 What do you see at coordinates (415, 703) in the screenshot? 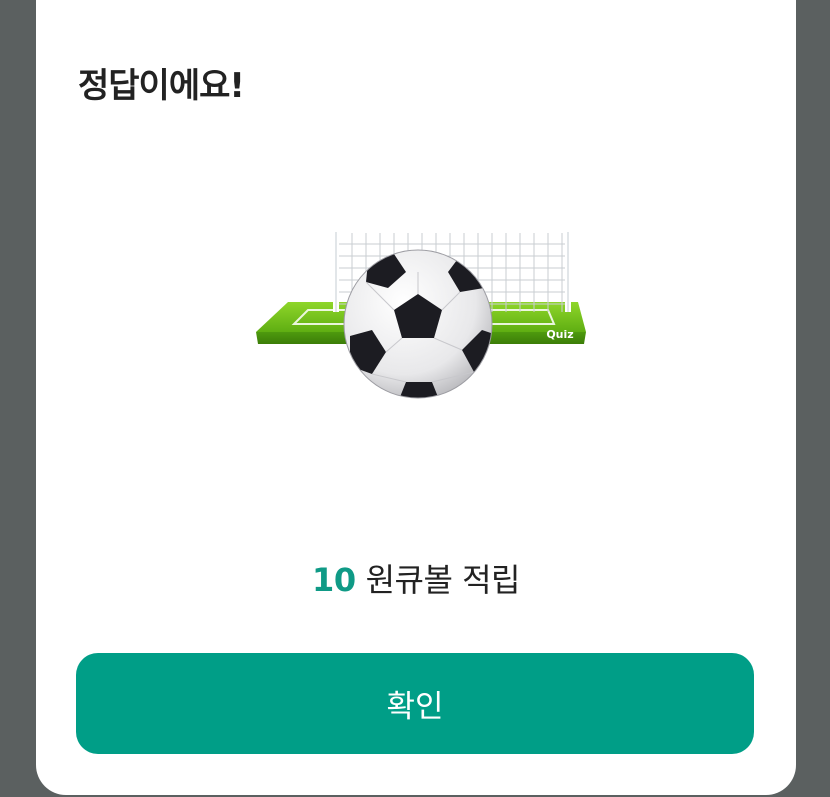
I see `confirm-button: 확인` at bounding box center [415, 703].